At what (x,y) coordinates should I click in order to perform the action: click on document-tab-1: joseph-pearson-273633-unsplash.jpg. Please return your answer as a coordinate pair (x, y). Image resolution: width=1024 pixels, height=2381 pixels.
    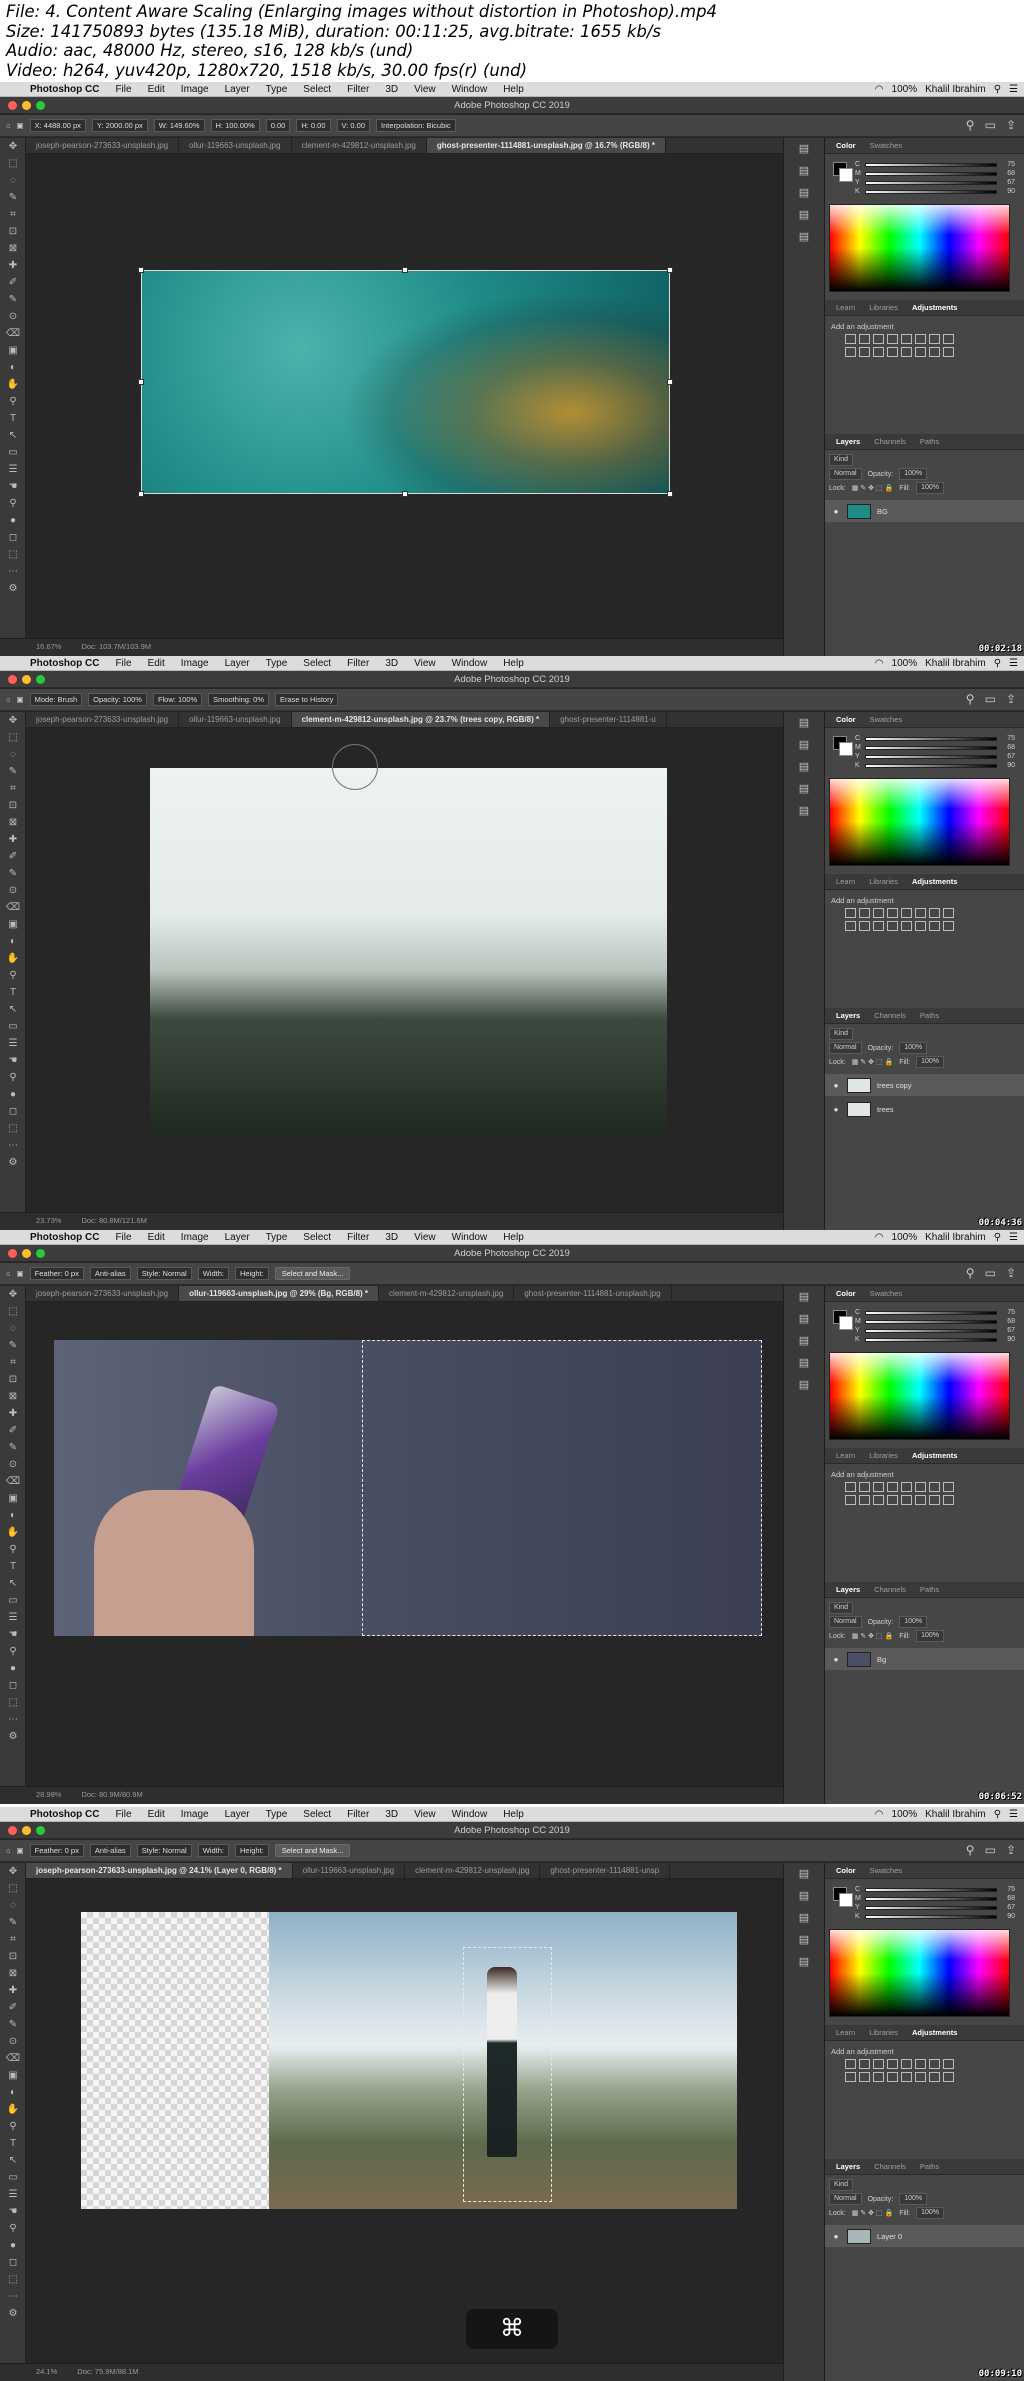
    Looking at the image, I should click on (103, 719).